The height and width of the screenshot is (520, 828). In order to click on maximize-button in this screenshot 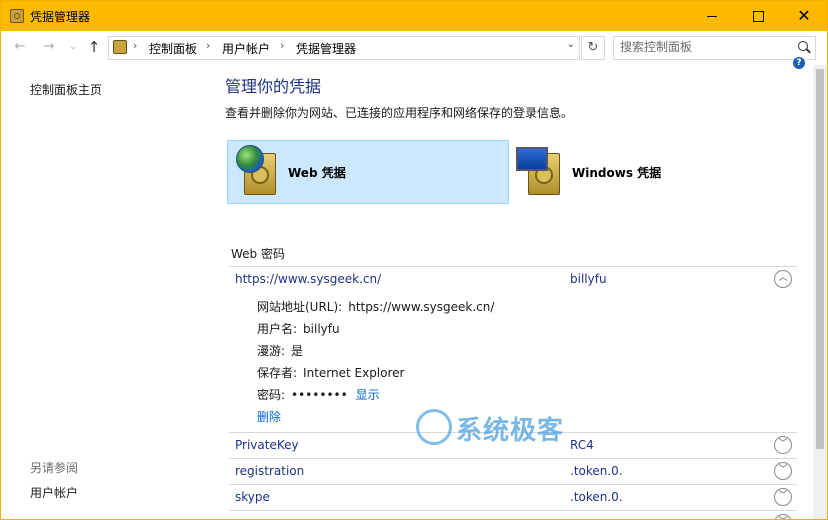, I will do `click(758, 16)`.